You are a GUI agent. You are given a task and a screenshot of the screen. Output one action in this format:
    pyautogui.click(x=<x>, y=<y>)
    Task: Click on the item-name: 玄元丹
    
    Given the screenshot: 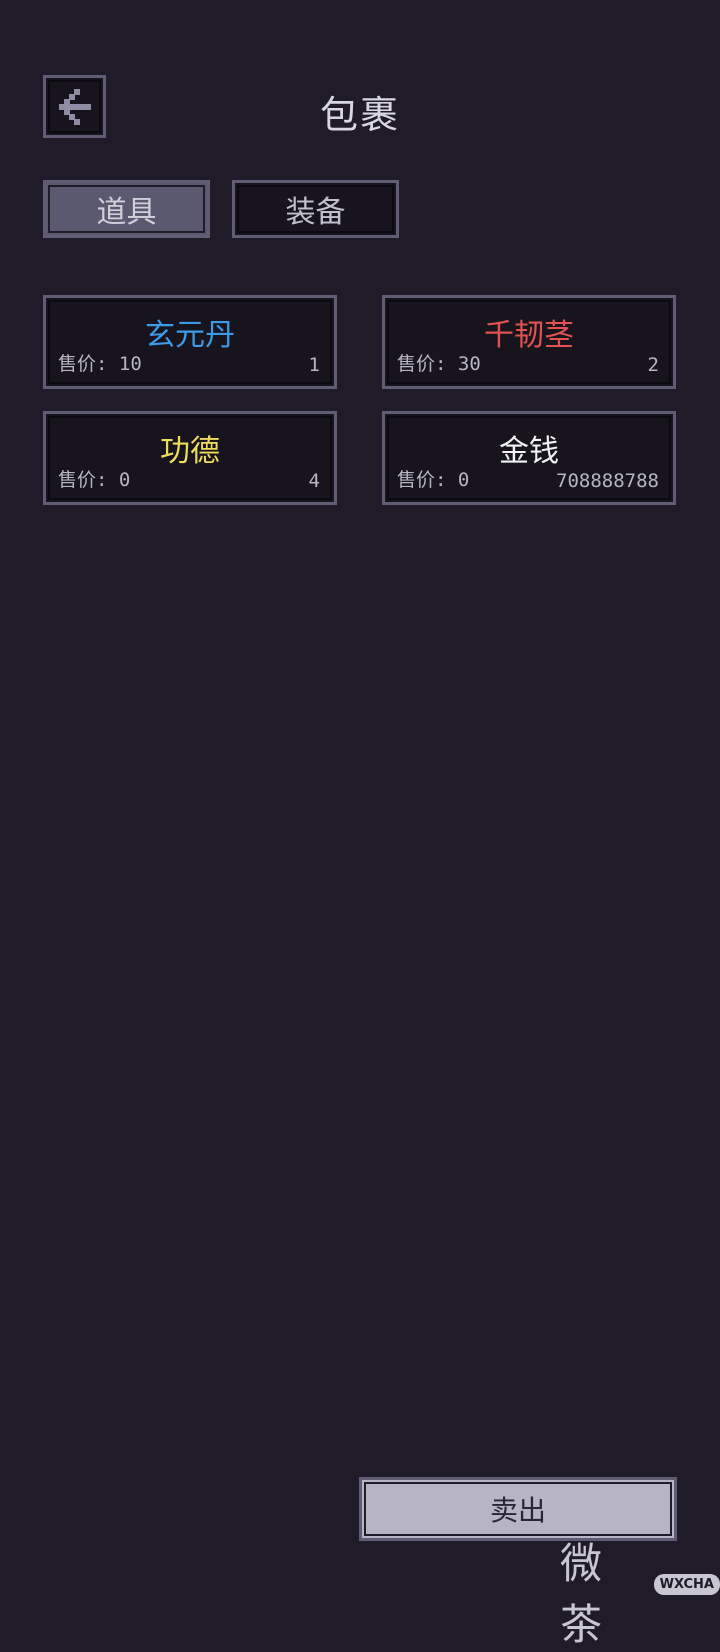 What is the action you would take?
    pyautogui.click(x=190, y=335)
    